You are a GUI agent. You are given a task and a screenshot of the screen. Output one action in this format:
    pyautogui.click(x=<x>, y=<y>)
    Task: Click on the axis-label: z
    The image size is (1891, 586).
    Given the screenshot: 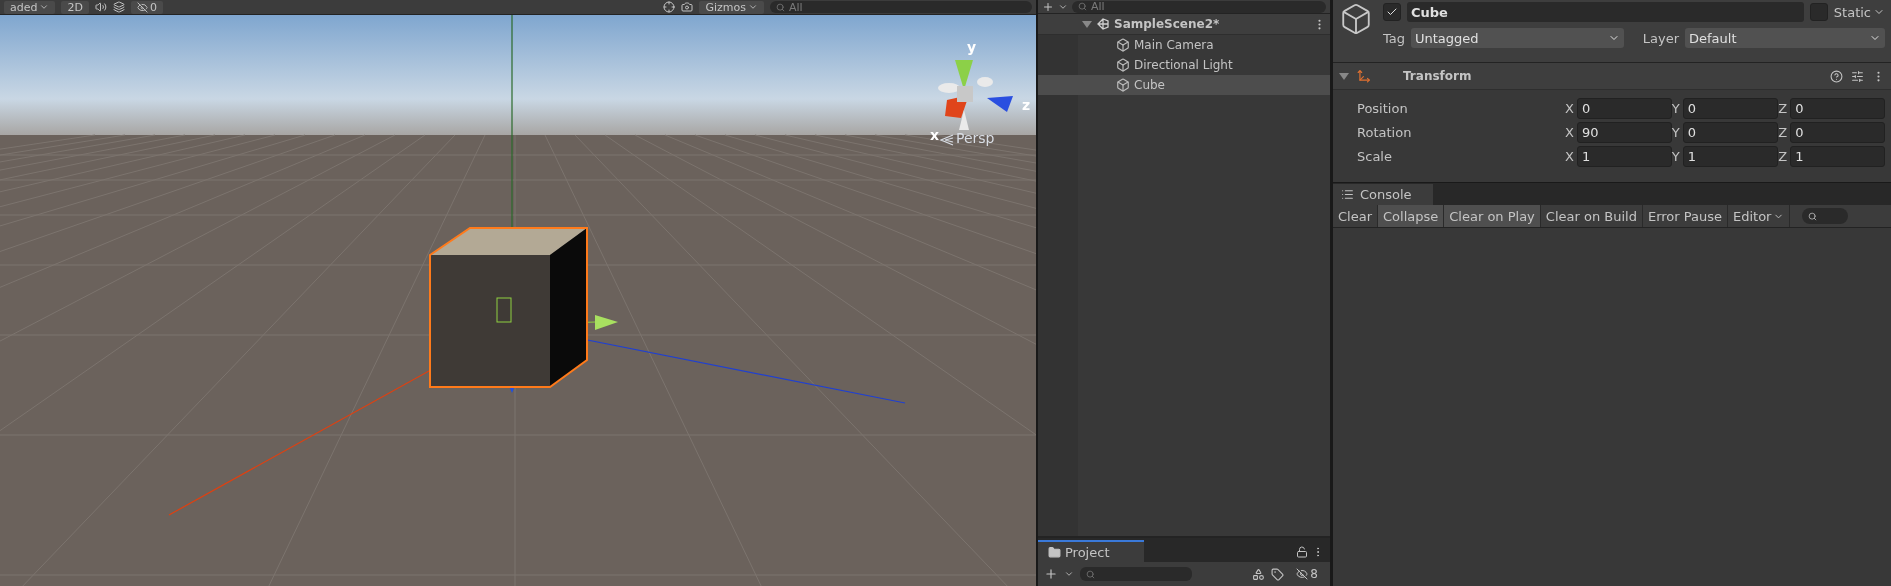 What is the action you would take?
    pyautogui.click(x=1026, y=105)
    